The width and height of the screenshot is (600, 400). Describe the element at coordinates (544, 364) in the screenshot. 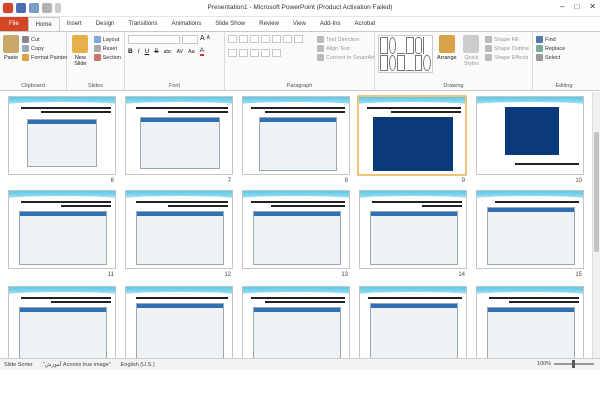

I see `zoom-level: 100%` at that location.